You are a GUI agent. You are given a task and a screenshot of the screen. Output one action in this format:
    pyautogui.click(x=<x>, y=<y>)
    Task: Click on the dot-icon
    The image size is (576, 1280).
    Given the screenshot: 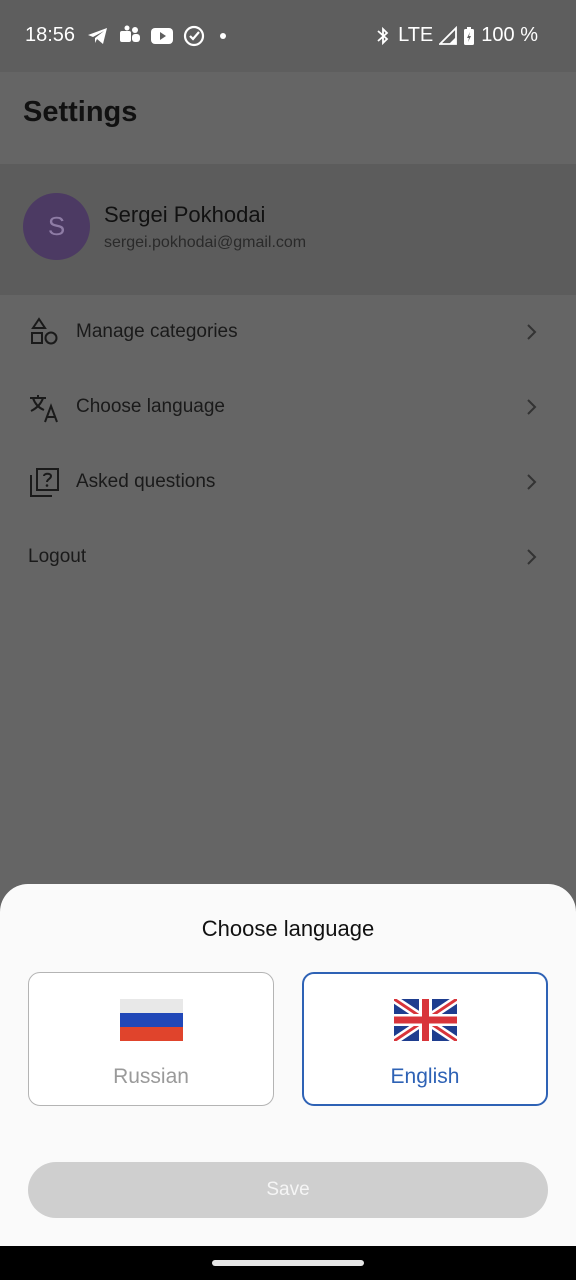 What is the action you would take?
    pyautogui.click(x=223, y=36)
    